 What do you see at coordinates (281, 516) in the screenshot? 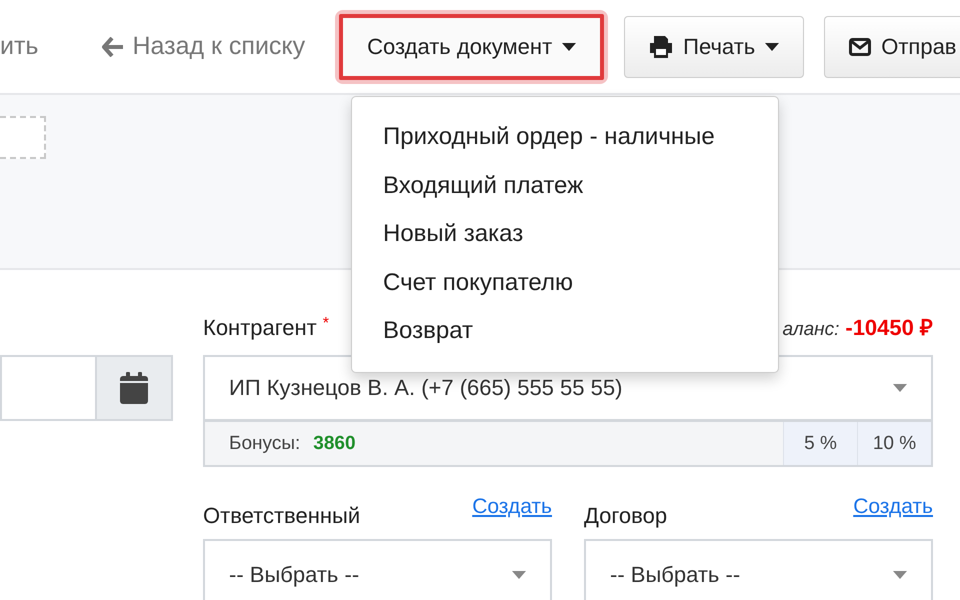
I see `field-label: Ответственный` at bounding box center [281, 516].